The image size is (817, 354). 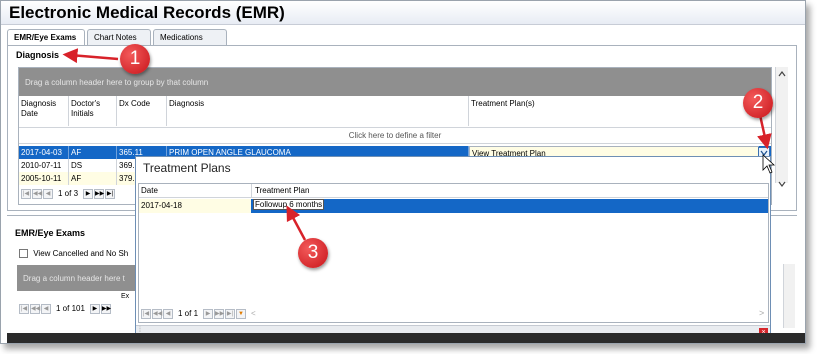 What do you see at coordinates (70, 308) in the screenshot?
I see `page-indicator: 1 of 101` at bounding box center [70, 308].